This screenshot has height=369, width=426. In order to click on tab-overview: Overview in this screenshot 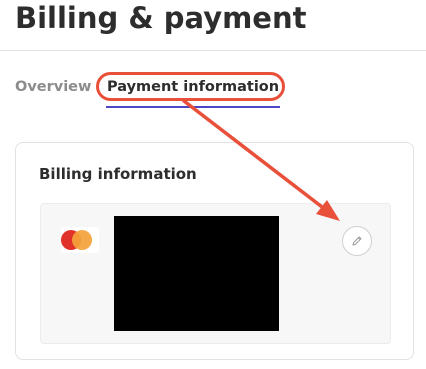, I will do `click(53, 87)`.